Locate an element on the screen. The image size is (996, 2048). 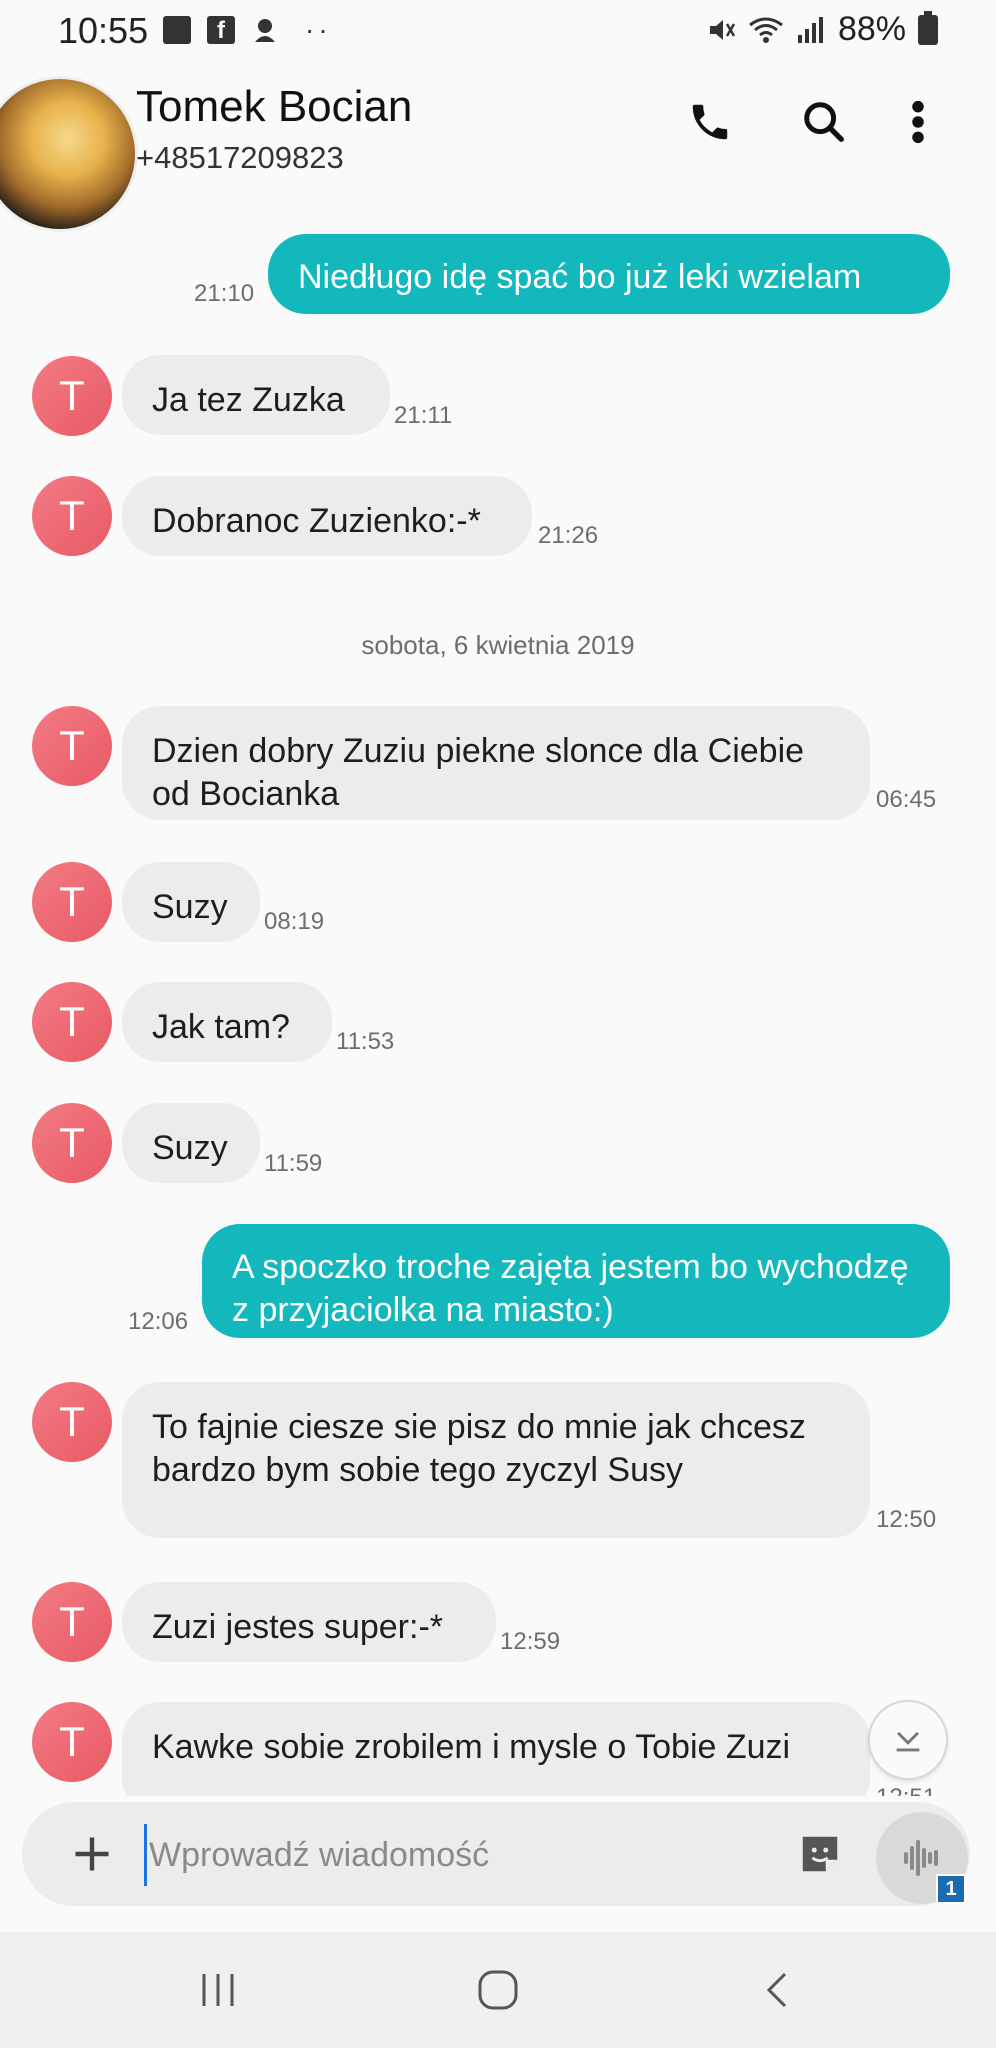
message-time: 12:59 is located at coordinates (530, 1641).